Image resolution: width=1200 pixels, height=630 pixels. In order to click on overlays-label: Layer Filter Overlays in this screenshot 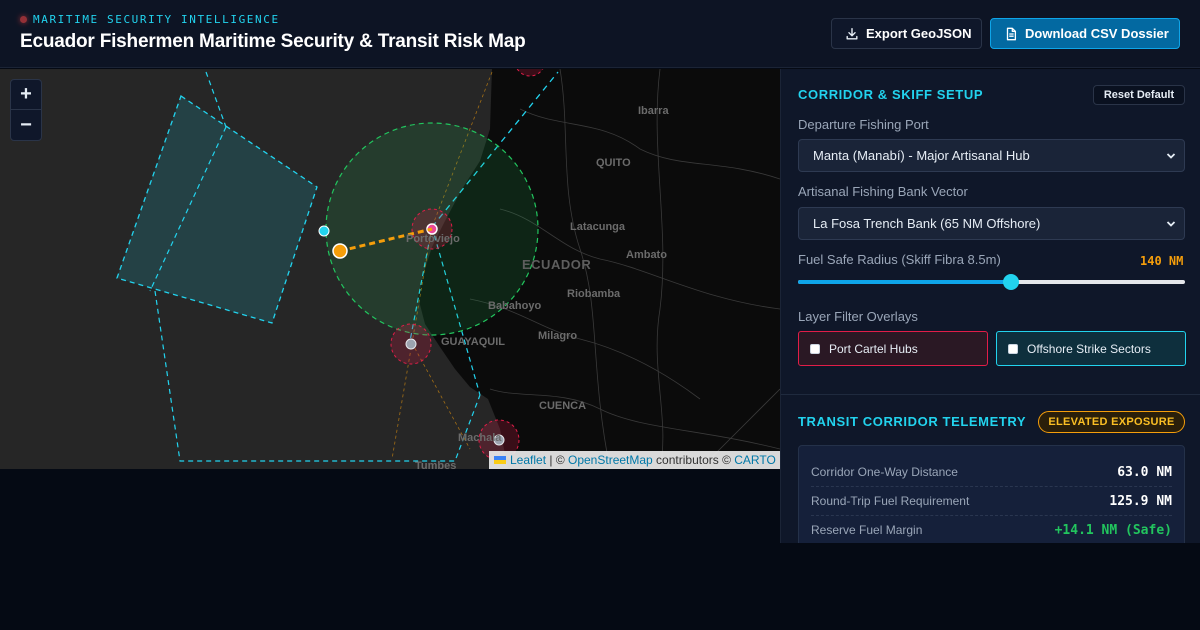, I will do `click(858, 316)`.